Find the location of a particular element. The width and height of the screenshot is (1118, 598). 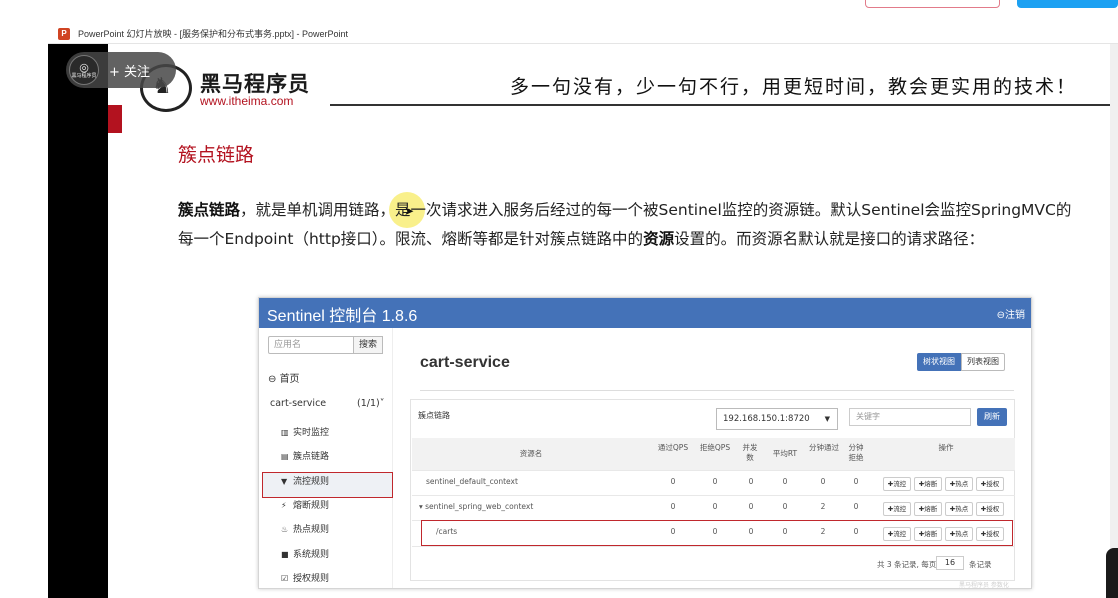

flash-icon: ⚡ is located at coordinates (284, 505).